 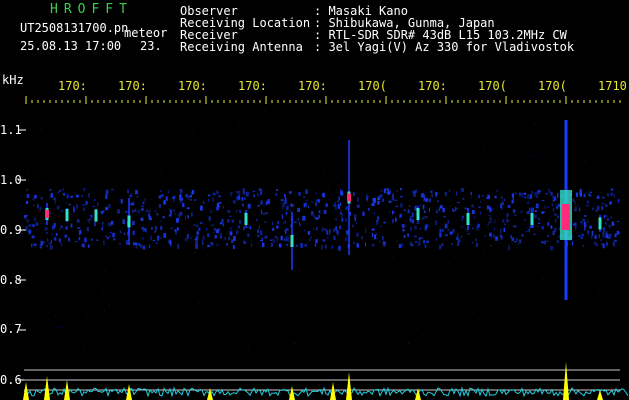 I want to click on meteor-echo-core, so click(x=96, y=215).